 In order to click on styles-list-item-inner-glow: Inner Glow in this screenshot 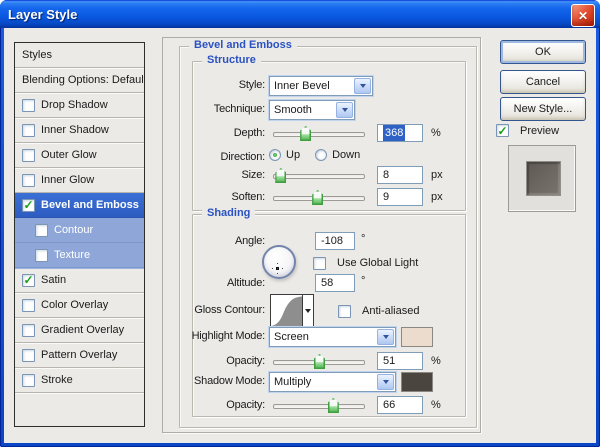, I will do `click(79, 180)`.